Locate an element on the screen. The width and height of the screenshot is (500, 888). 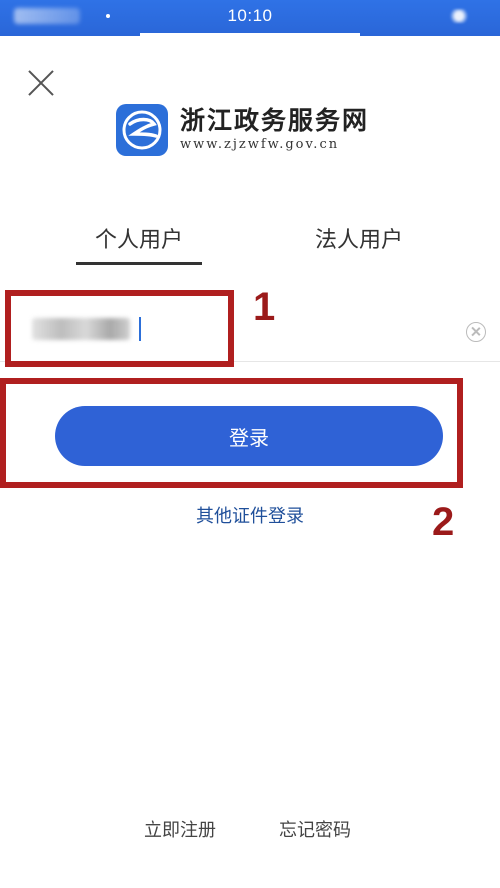
status-bar: 10:10 is located at coordinates (250, 18).